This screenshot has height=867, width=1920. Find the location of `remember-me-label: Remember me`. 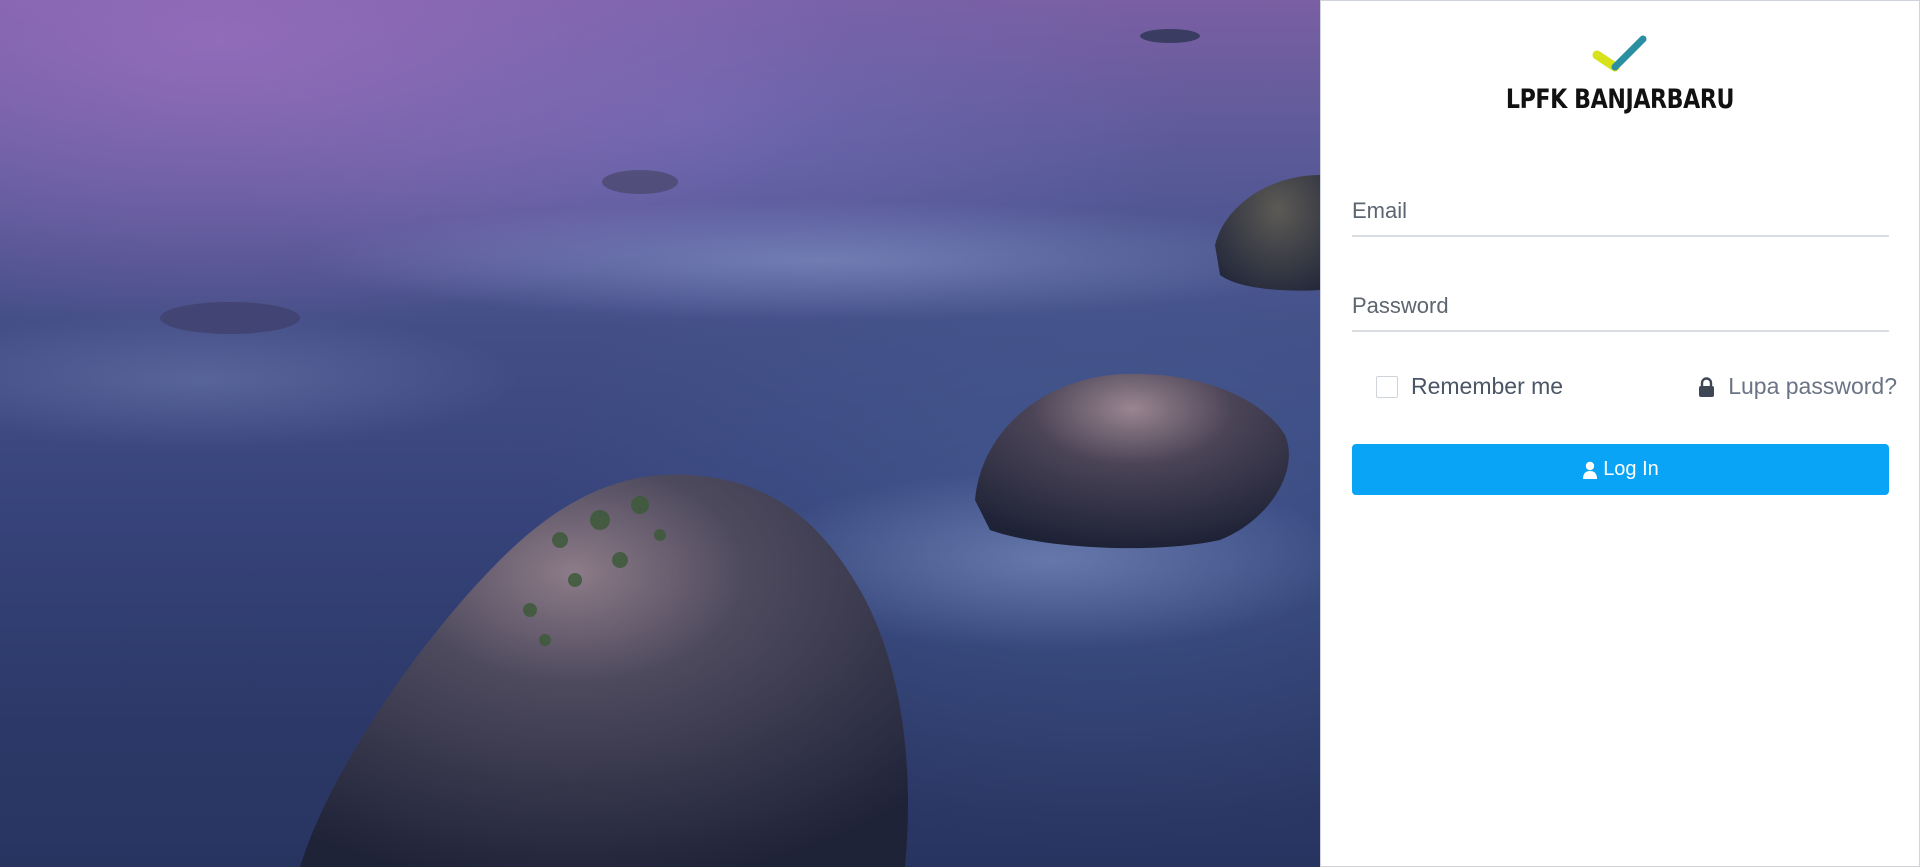

remember-me-label: Remember me is located at coordinates (1487, 386).